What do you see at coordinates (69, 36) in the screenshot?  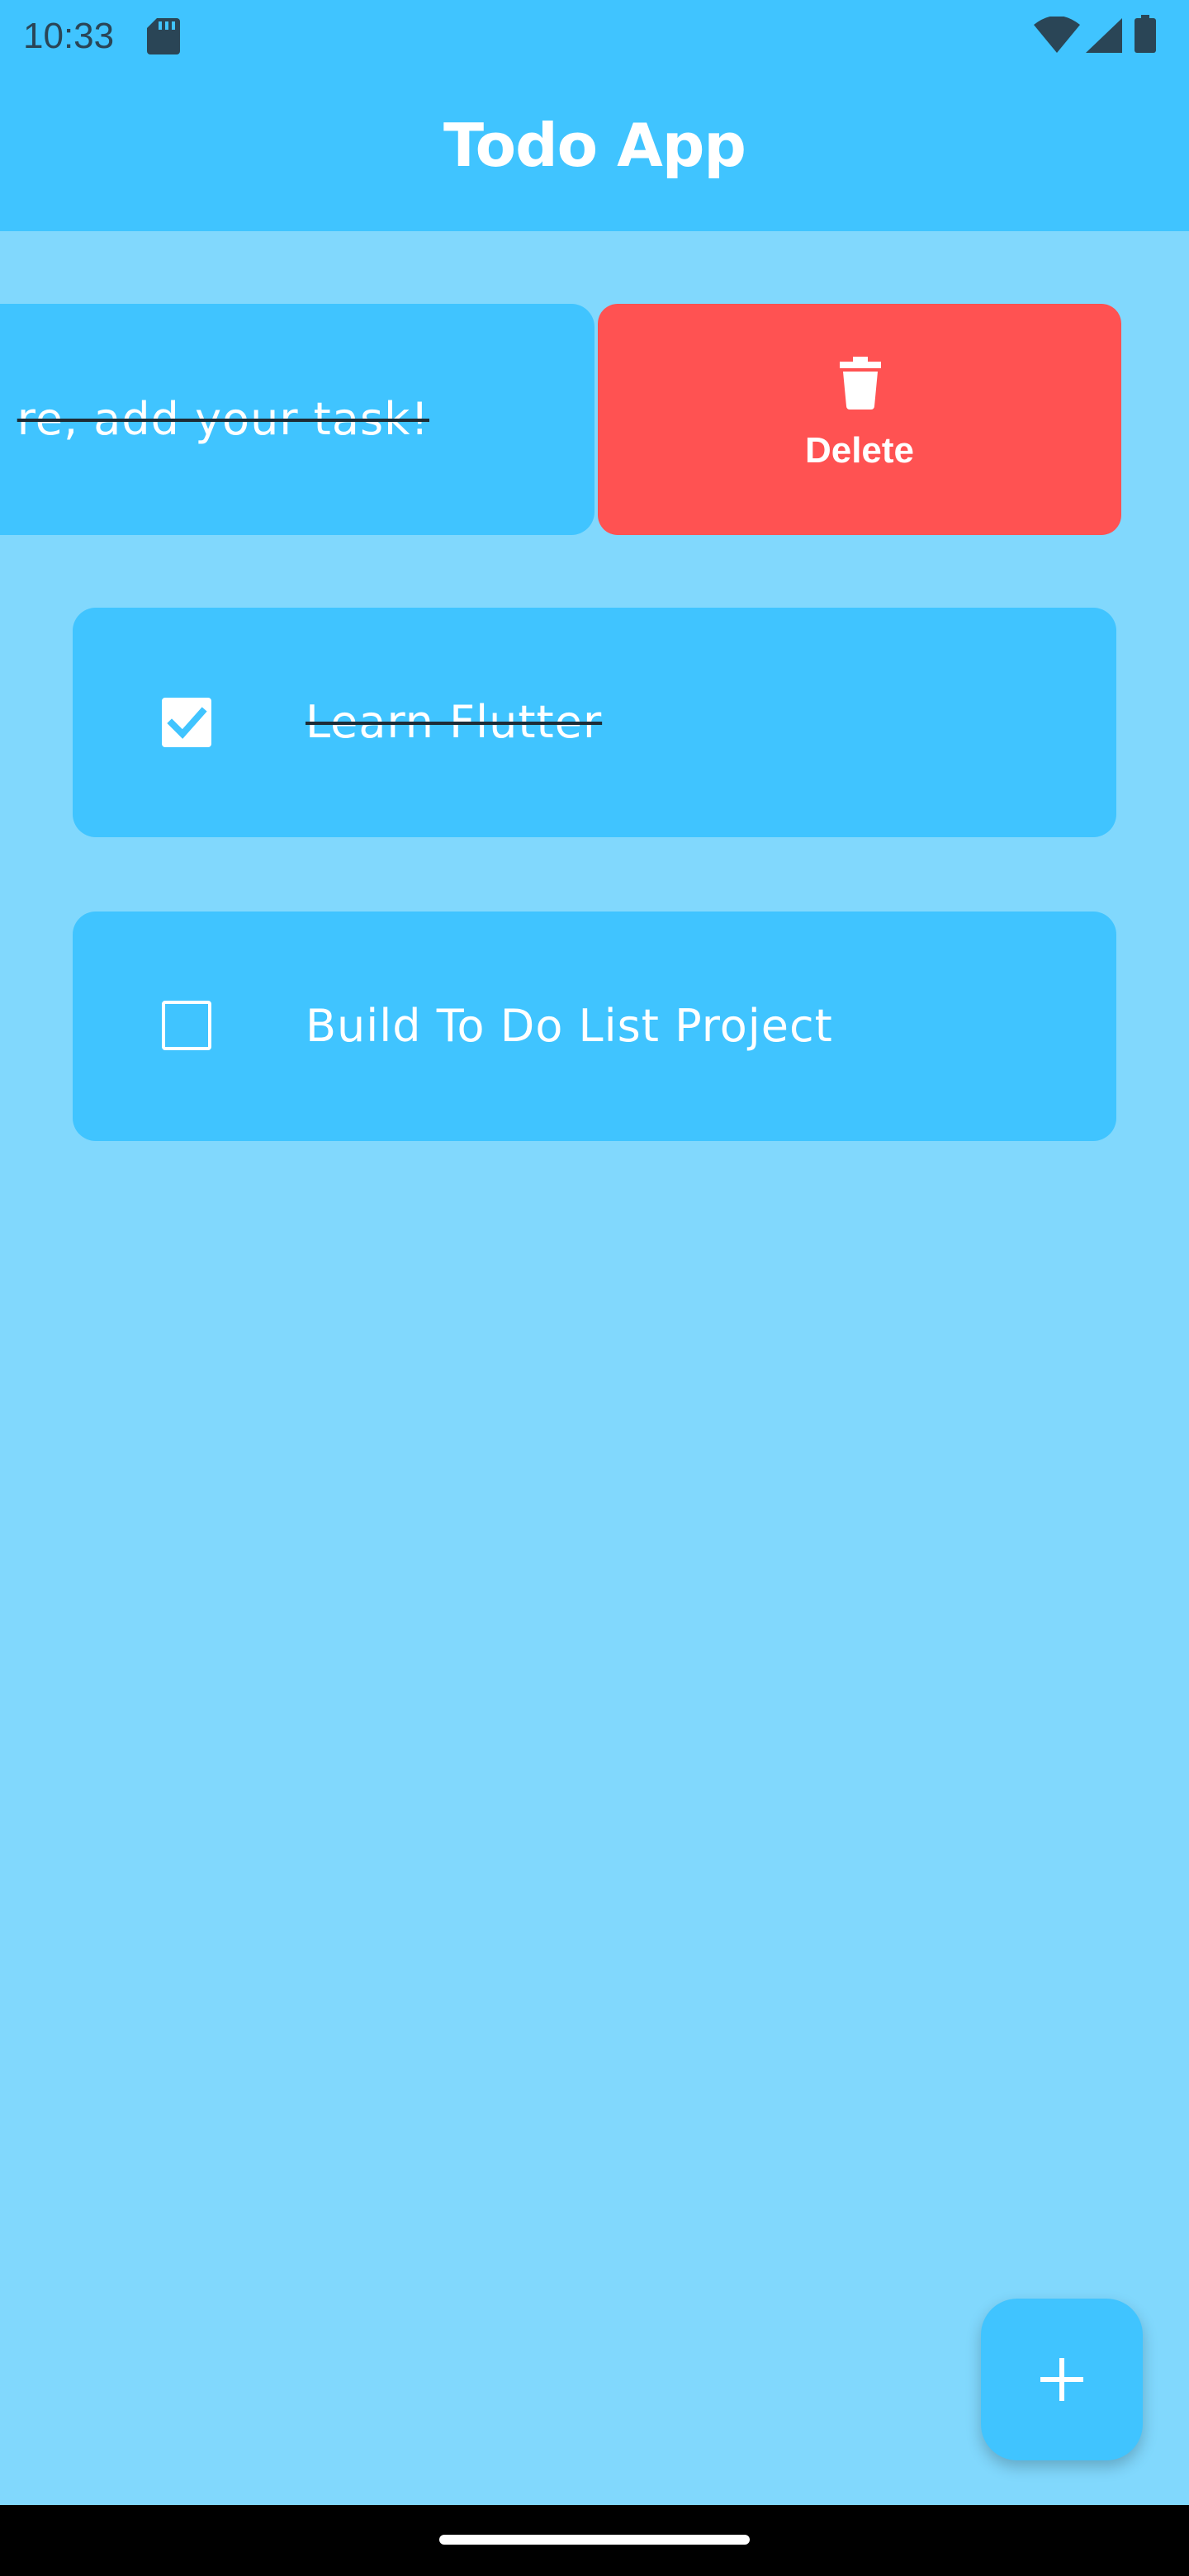 I see `status-time: 10:33` at bounding box center [69, 36].